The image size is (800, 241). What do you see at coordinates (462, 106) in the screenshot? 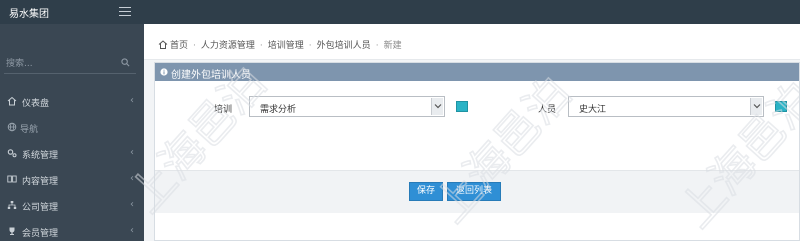
I see `training-picker-button` at bounding box center [462, 106].